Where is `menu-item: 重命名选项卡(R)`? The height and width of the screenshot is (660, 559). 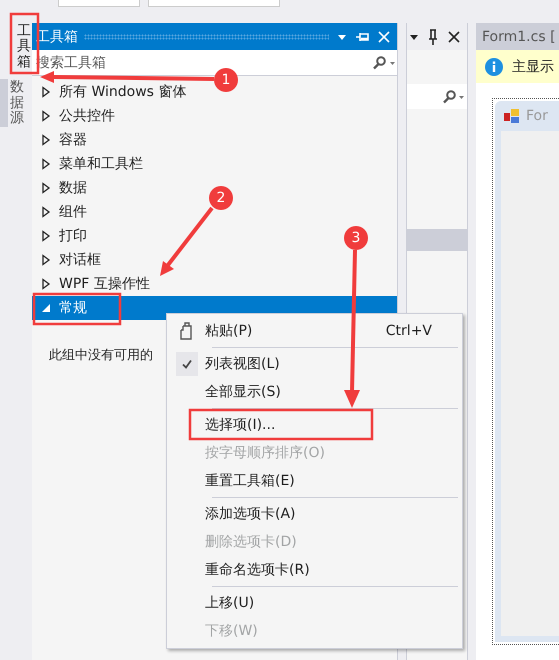
menu-item: 重命名选项卡(R) is located at coordinates (314, 570).